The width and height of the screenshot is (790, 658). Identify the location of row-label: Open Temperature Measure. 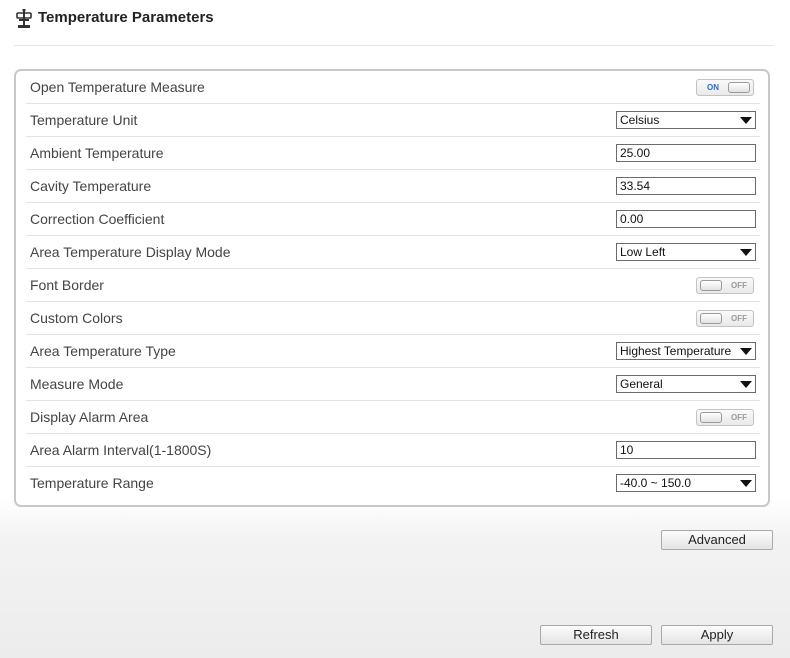
(117, 87).